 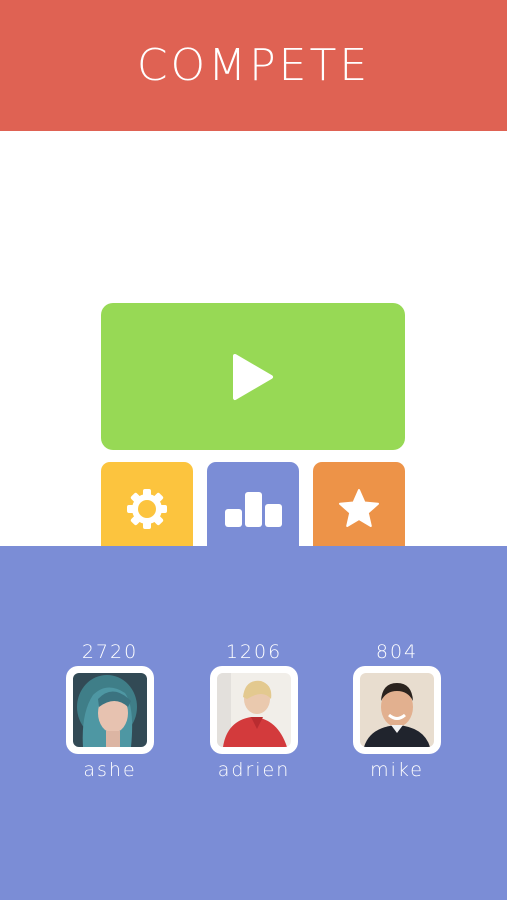 I want to click on play-button, so click(x=253, y=376).